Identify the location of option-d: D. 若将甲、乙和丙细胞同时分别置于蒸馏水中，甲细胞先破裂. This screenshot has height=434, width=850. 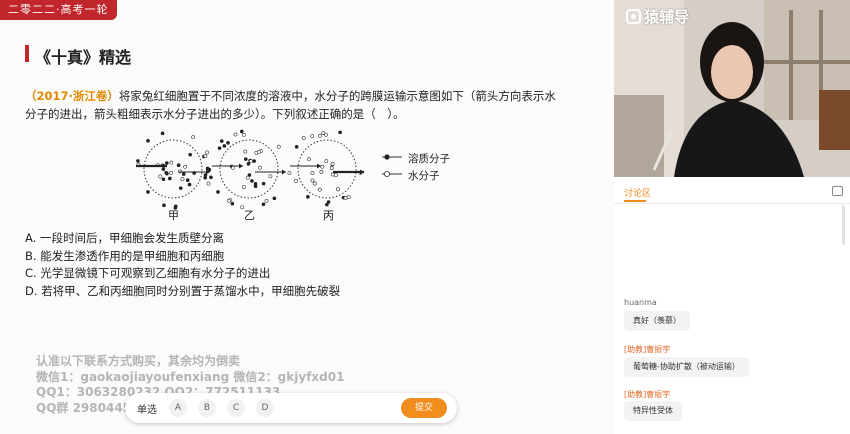
(183, 290).